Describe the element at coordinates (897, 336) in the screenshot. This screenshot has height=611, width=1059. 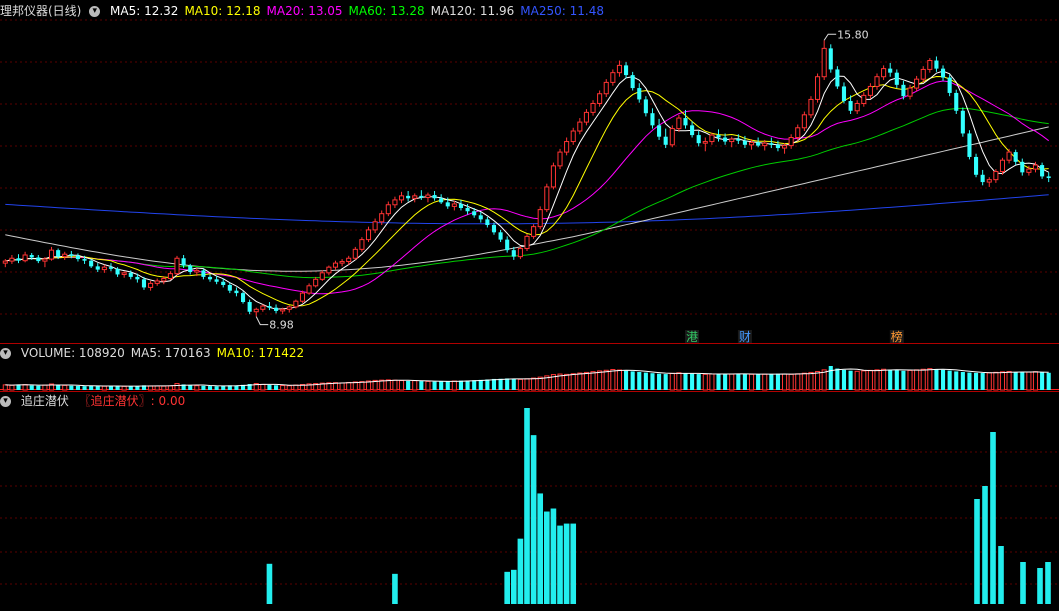
I see `event-marker-2: 榜` at that location.